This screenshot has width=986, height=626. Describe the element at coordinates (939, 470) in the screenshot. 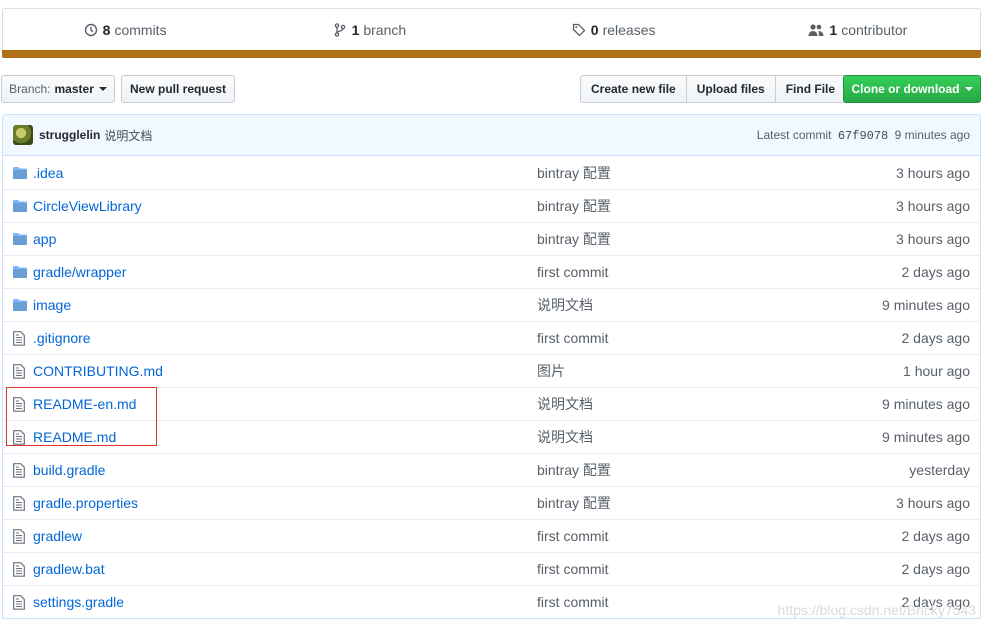

I see `commit-age: yesterday` at that location.